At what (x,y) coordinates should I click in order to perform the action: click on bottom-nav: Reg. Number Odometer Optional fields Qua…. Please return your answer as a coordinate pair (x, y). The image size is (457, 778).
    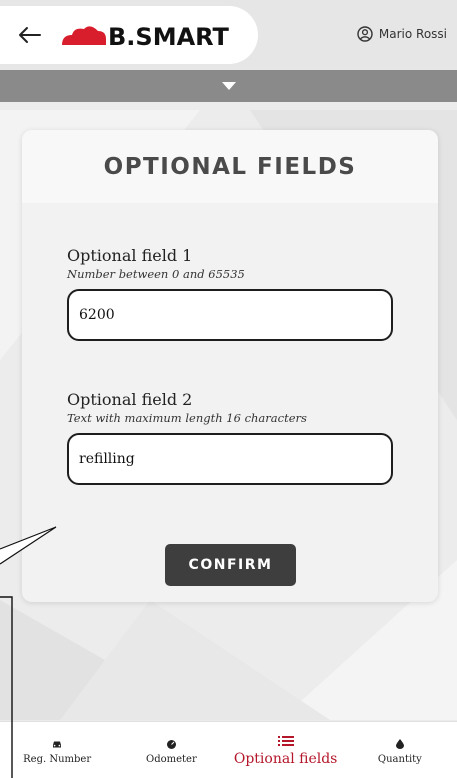
    Looking at the image, I should click on (228, 749).